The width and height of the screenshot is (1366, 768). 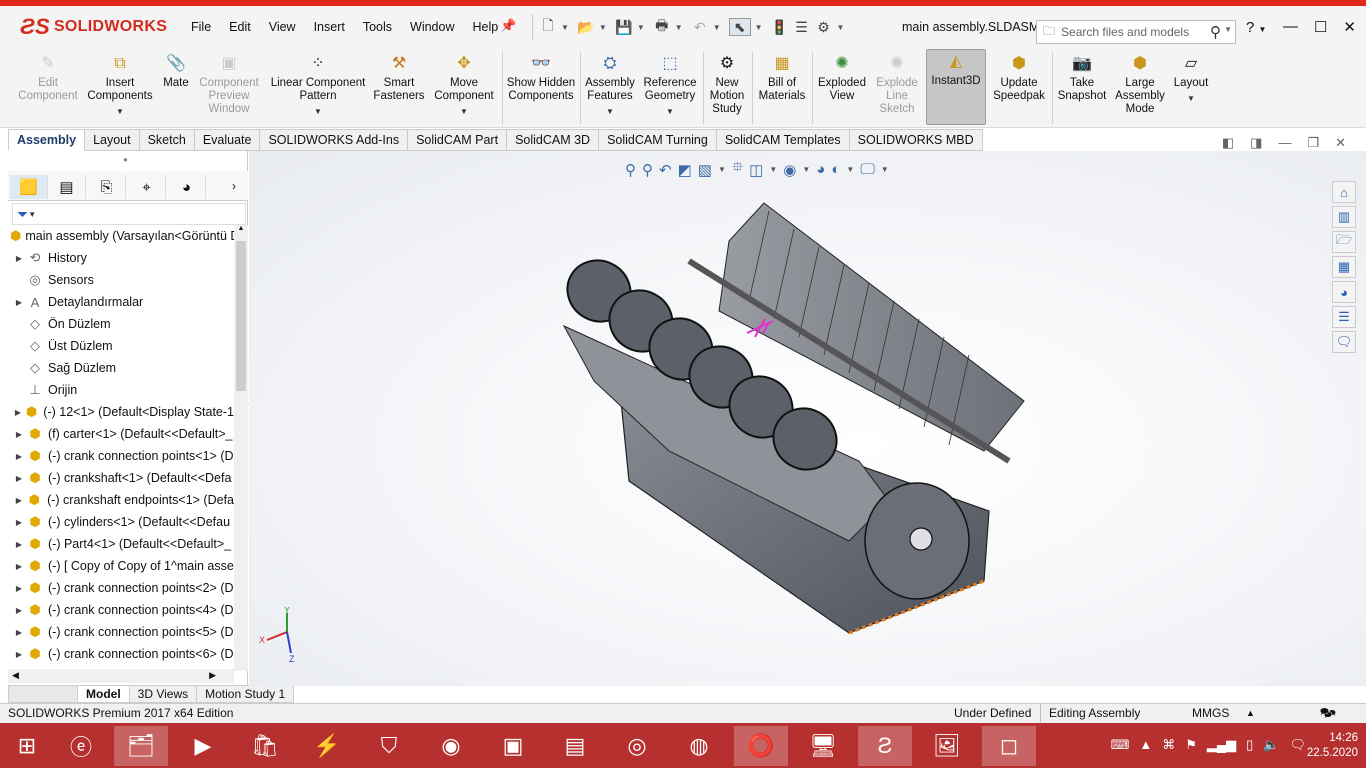 I want to click on viewport-restore-icon: ❐, so click(x=1313, y=143).